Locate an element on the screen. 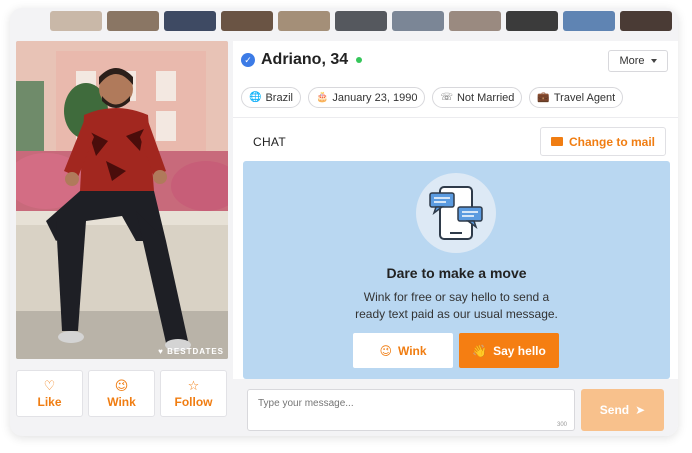 The width and height of the screenshot is (692, 453). phone-chat-icon is located at coordinates (456, 213).